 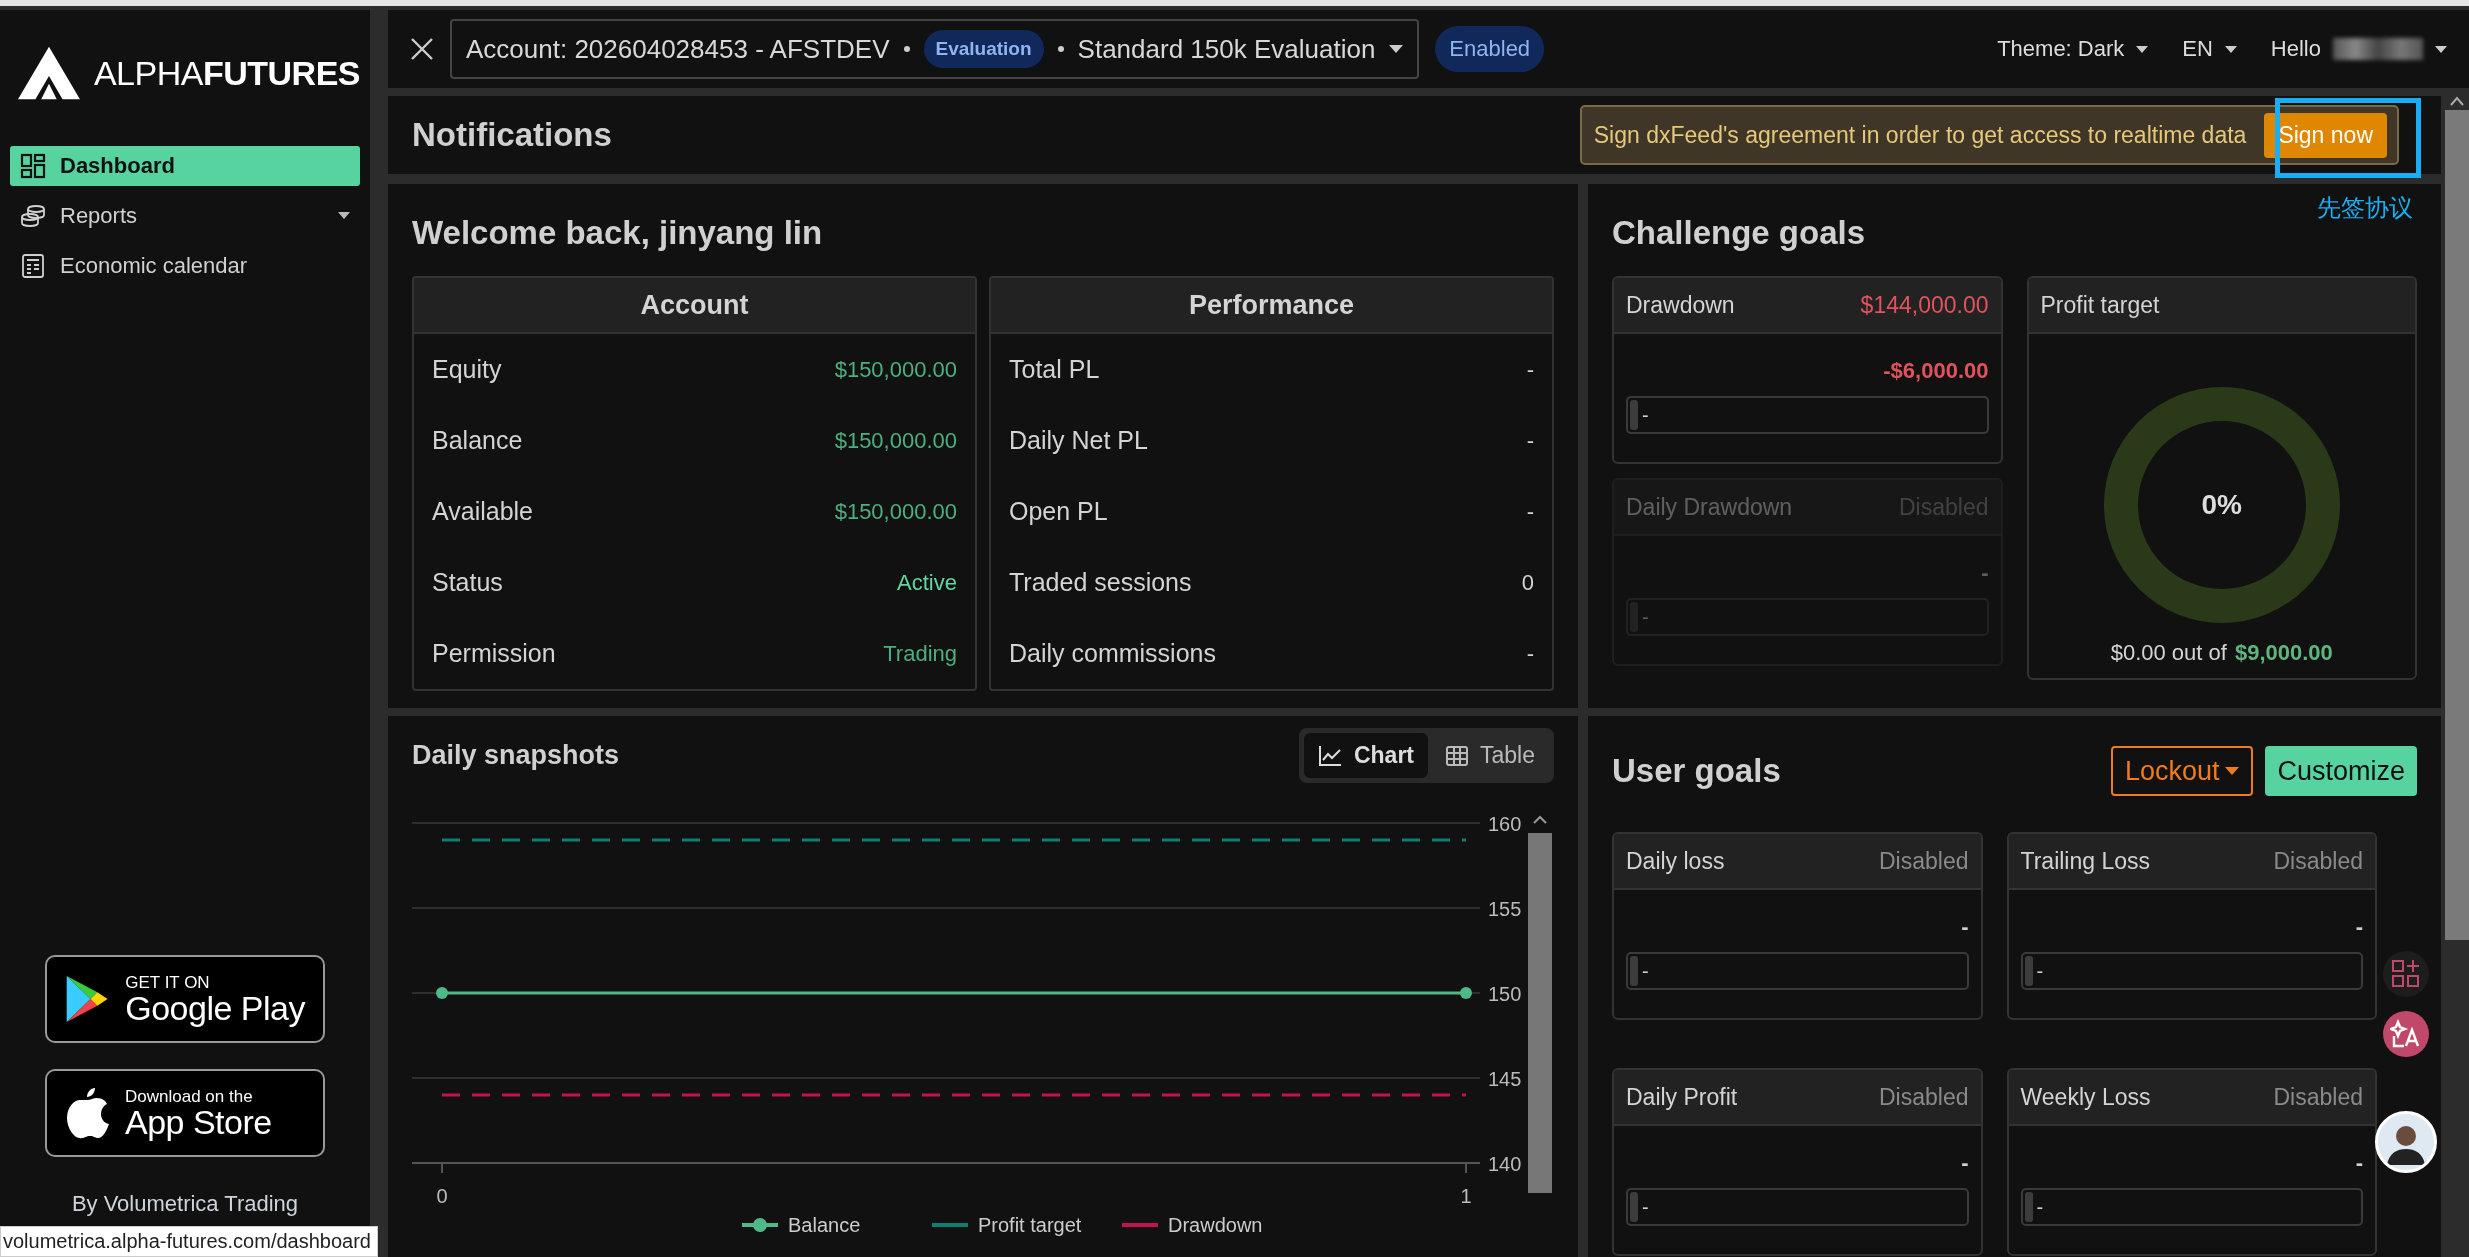 I want to click on plan-label: Standard 150k Evaluation, so click(x=1226, y=49).